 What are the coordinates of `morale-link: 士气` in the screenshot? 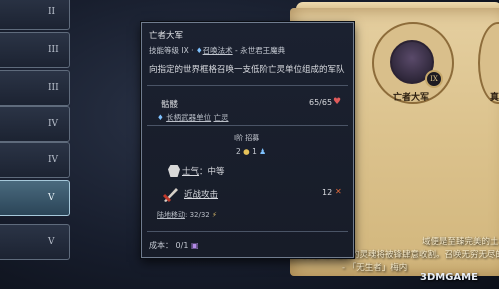 It's located at (190, 172).